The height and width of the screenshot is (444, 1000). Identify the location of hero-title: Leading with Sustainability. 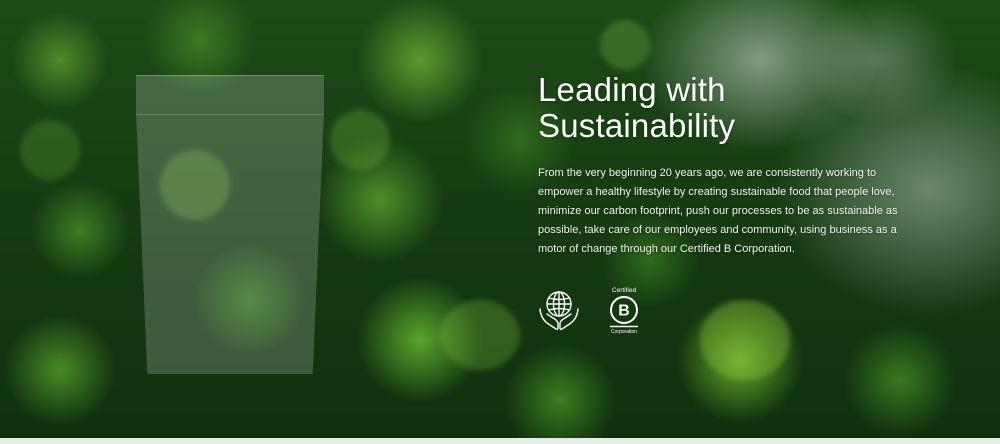
(728, 108).